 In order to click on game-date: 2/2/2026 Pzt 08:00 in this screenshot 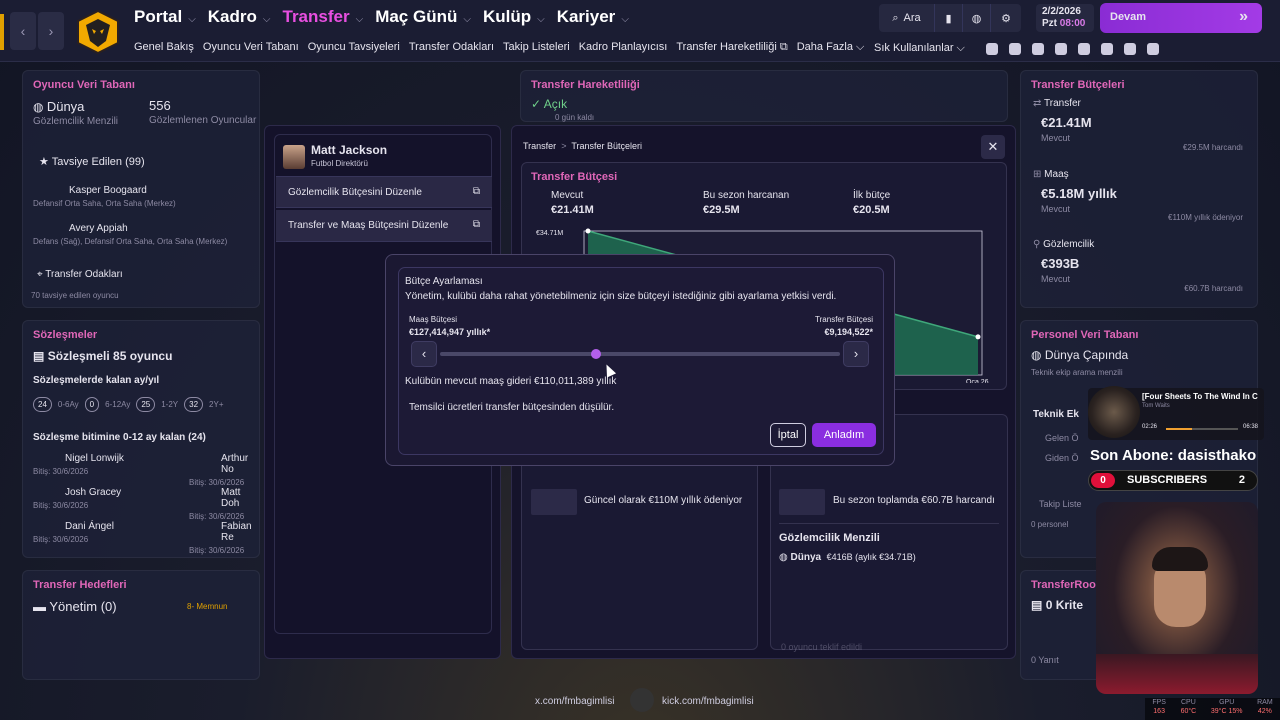, I will do `click(1065, 18)`.